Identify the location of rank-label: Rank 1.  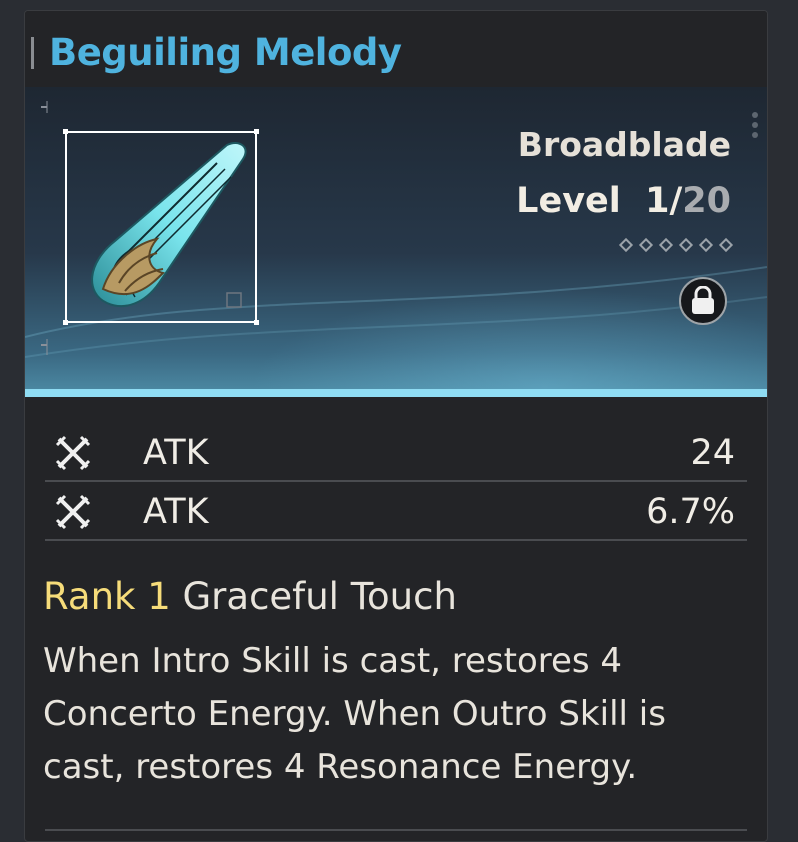
(107, 596).